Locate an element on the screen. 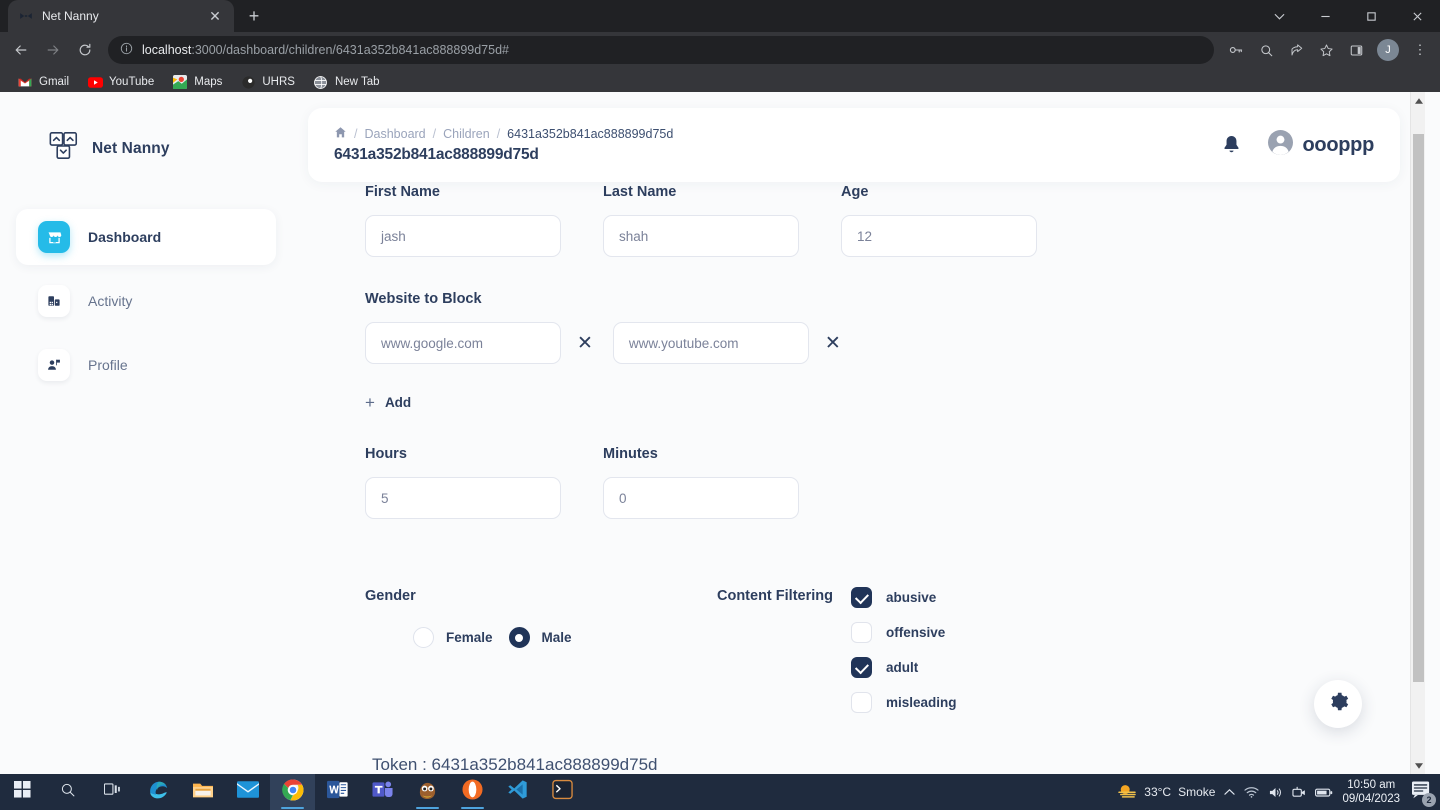 This screenshot has width=1440, height=810. sidebar-item-dashboard: Dashboard is located at coordinates (146, 237).